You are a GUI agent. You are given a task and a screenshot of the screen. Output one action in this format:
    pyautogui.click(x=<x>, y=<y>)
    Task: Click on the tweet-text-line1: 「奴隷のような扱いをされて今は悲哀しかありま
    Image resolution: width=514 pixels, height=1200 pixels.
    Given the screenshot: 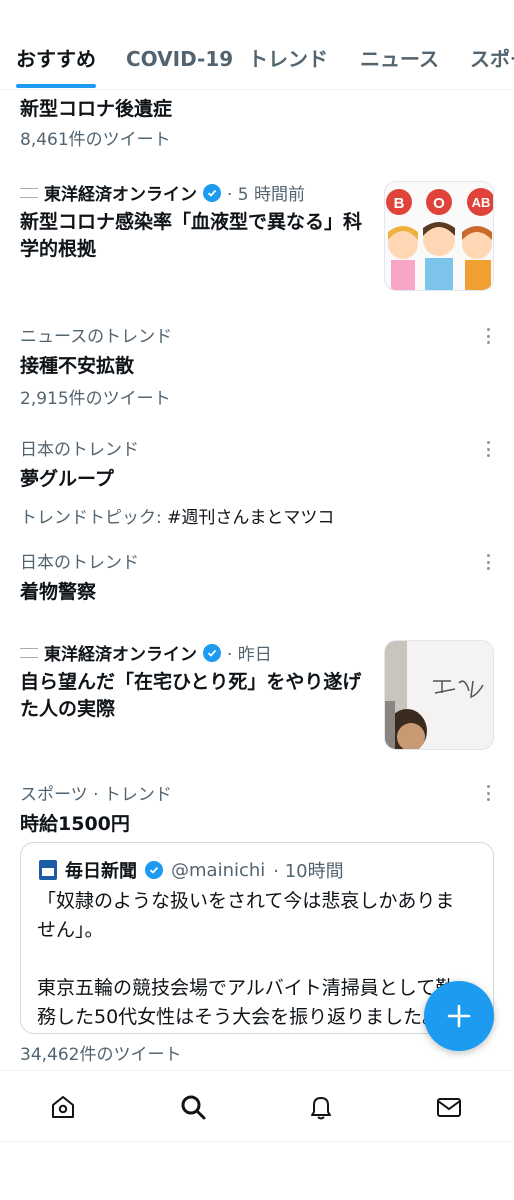 What is the action you would take?
    pyautogui.click(x=246, y=901)
    